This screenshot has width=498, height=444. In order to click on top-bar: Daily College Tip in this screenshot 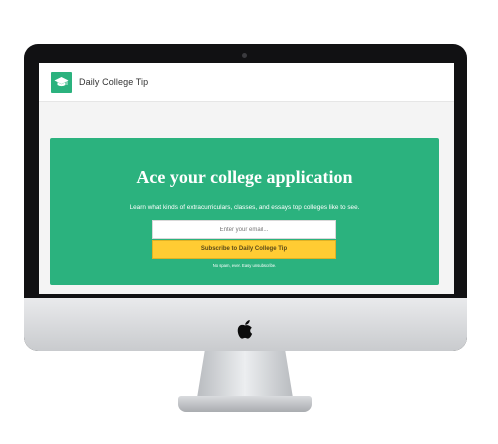, I will do `click(246, 82)`.